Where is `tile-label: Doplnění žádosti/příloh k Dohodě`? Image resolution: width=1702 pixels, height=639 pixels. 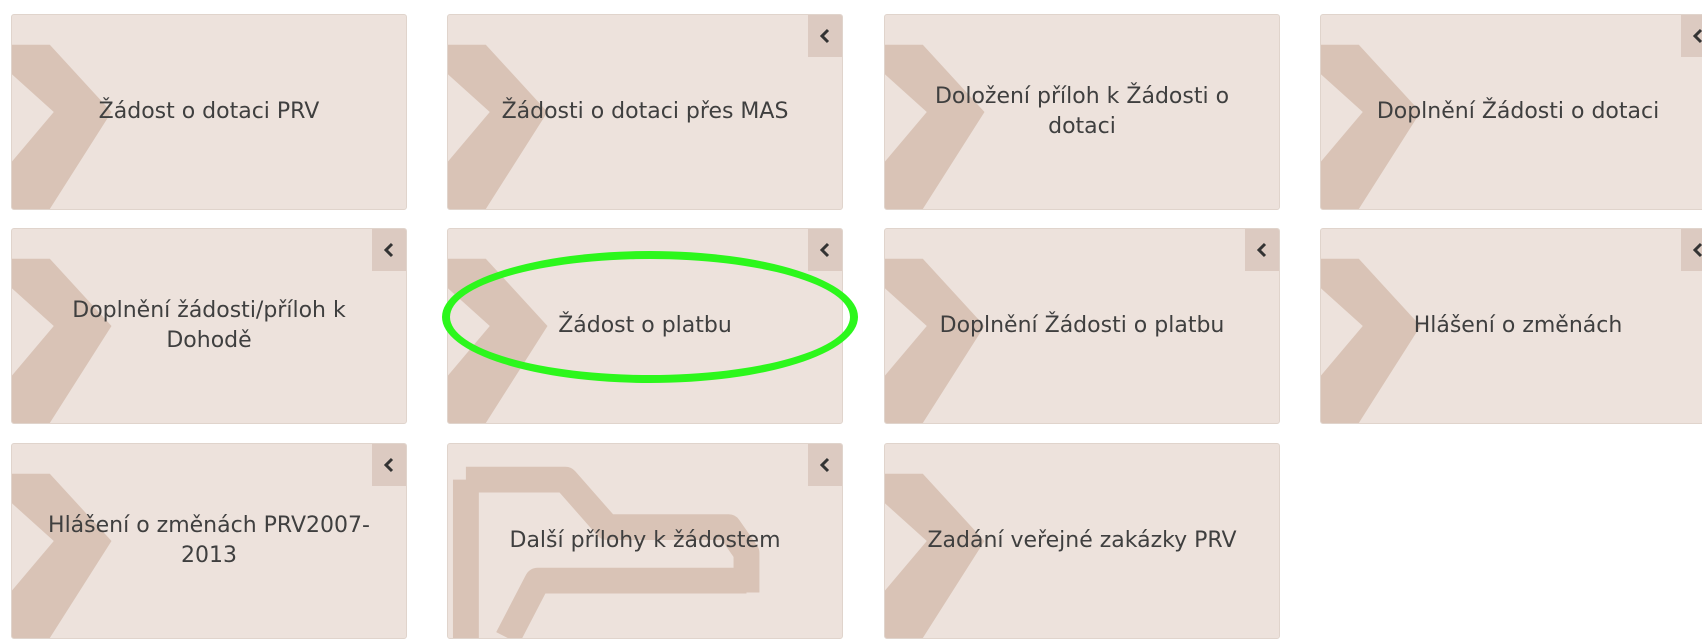 tile-label: Doplnění žádosti/příloh k Dohodě is located at coordinates (209, 325).